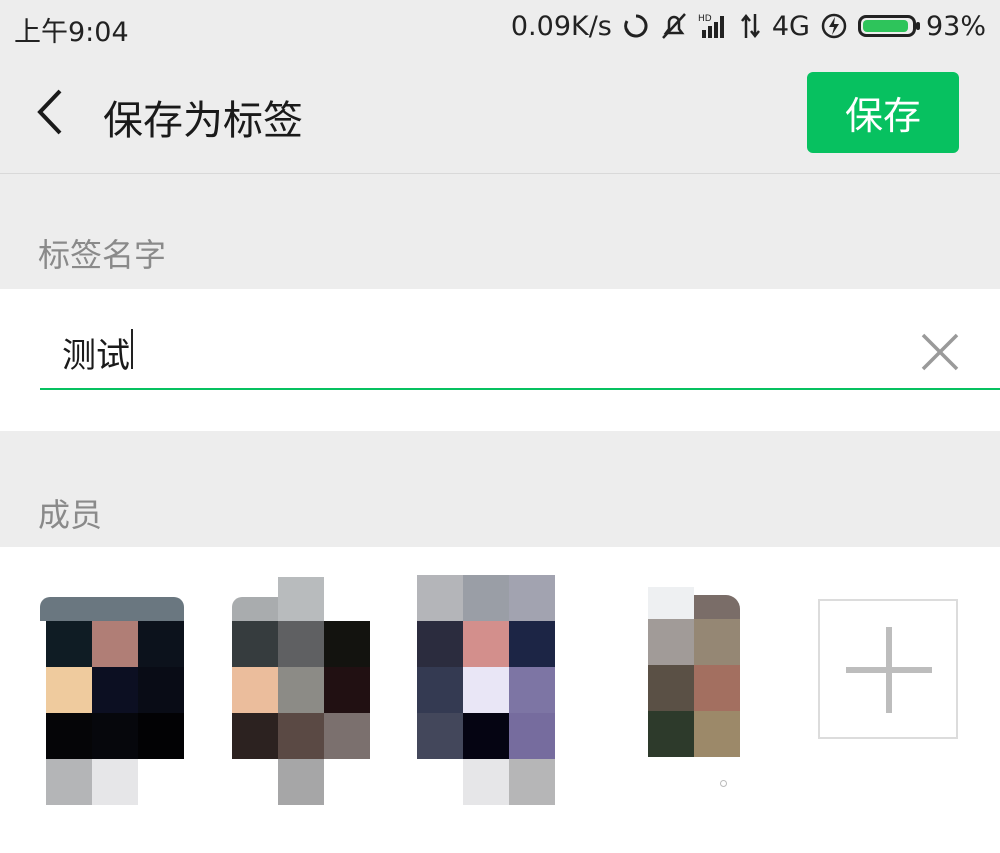 The image size is (1000, 853). What do you see at coordinates (883, 112) in the screenshot?
I see `save-button: 保存` at bounding box center [883, 112].